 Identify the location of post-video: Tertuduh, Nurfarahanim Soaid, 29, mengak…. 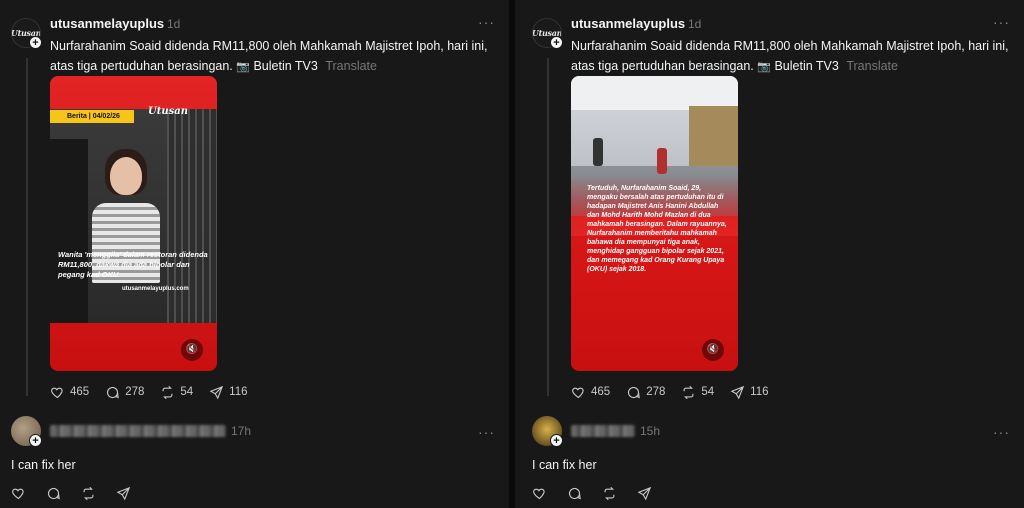
(654, 223).